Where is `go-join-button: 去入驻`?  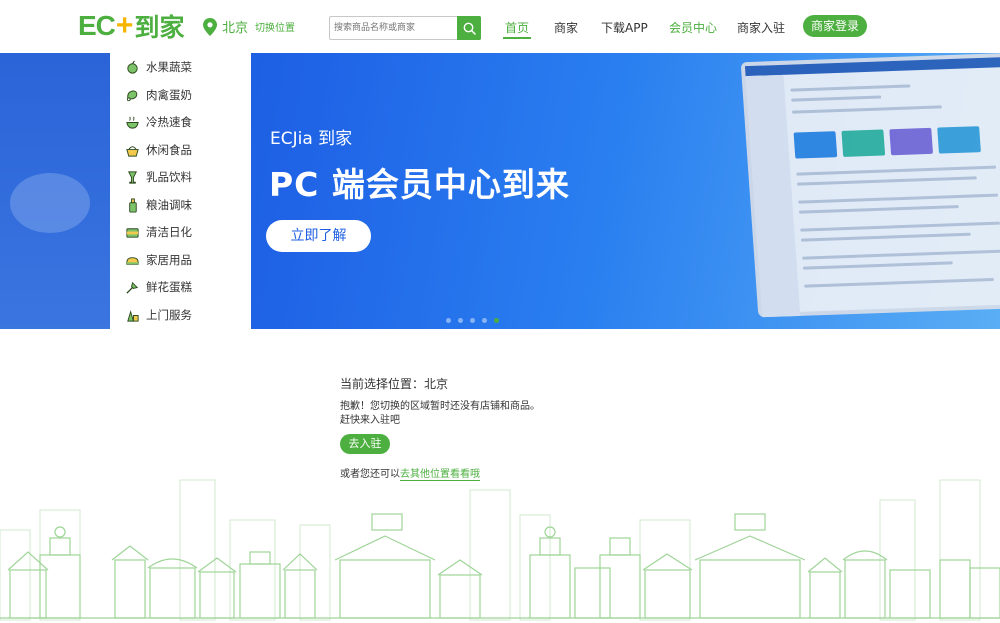 go-join-button: 去入驻 is located at coordinates (365, 444).